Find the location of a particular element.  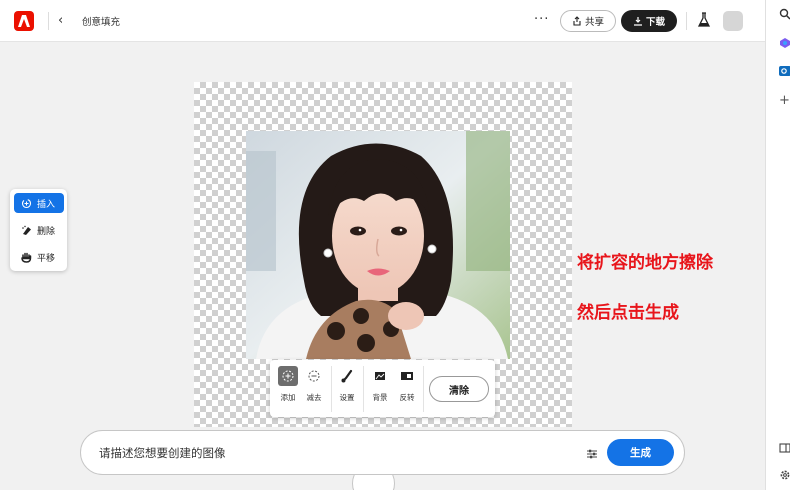

download-button: 下载 is located at coordinates (649, 21).